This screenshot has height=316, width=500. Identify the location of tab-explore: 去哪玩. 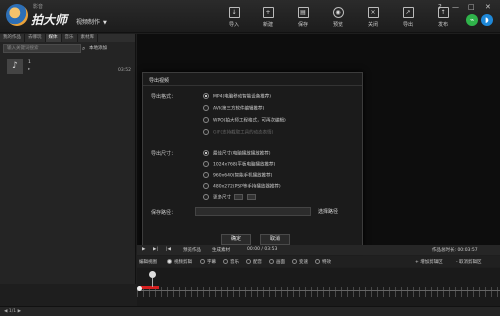
(35, 38).